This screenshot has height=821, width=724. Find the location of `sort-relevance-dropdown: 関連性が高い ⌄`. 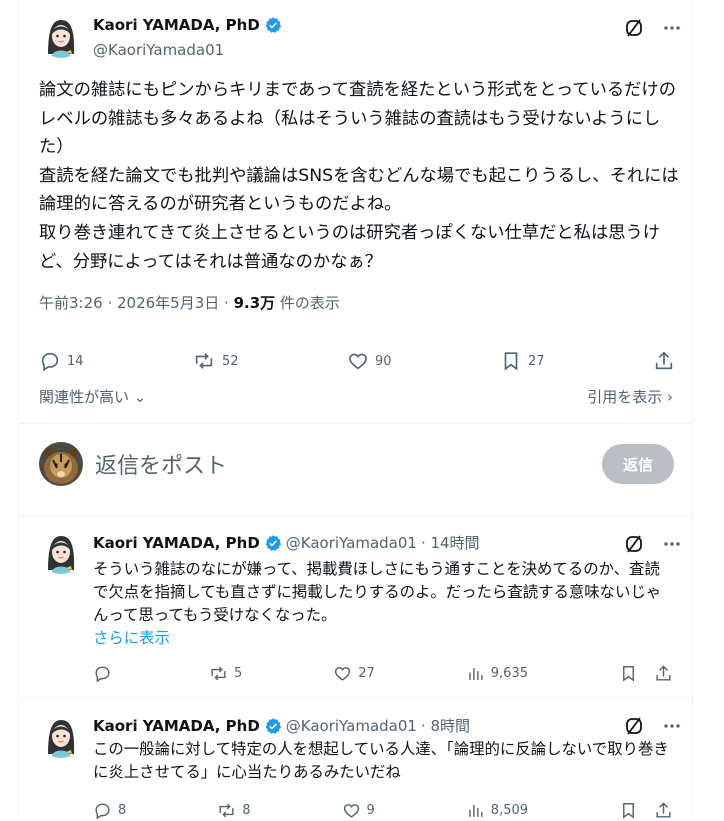

sort-relevance-dropdown: 関連性が高い ⌄ is located at coordinates (92, 396).